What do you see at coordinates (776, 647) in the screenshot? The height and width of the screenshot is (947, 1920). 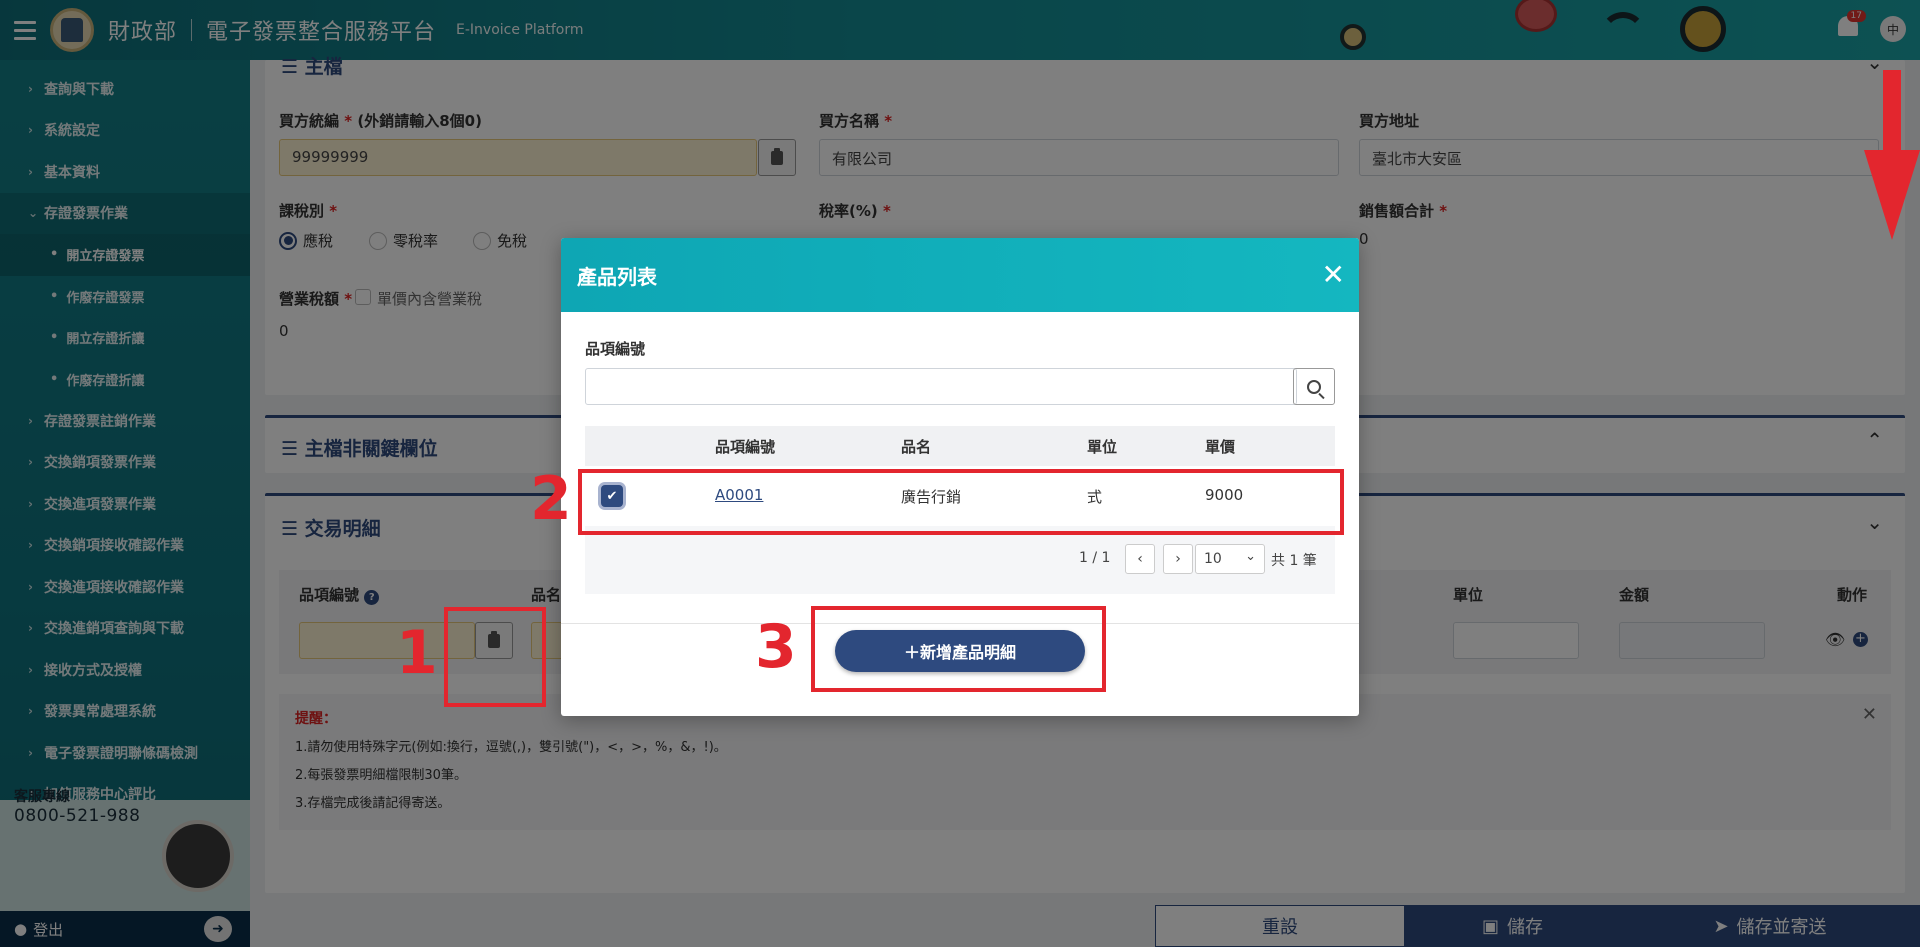 I see `annotation-number-3: 3` at bounding box center [776, 647].